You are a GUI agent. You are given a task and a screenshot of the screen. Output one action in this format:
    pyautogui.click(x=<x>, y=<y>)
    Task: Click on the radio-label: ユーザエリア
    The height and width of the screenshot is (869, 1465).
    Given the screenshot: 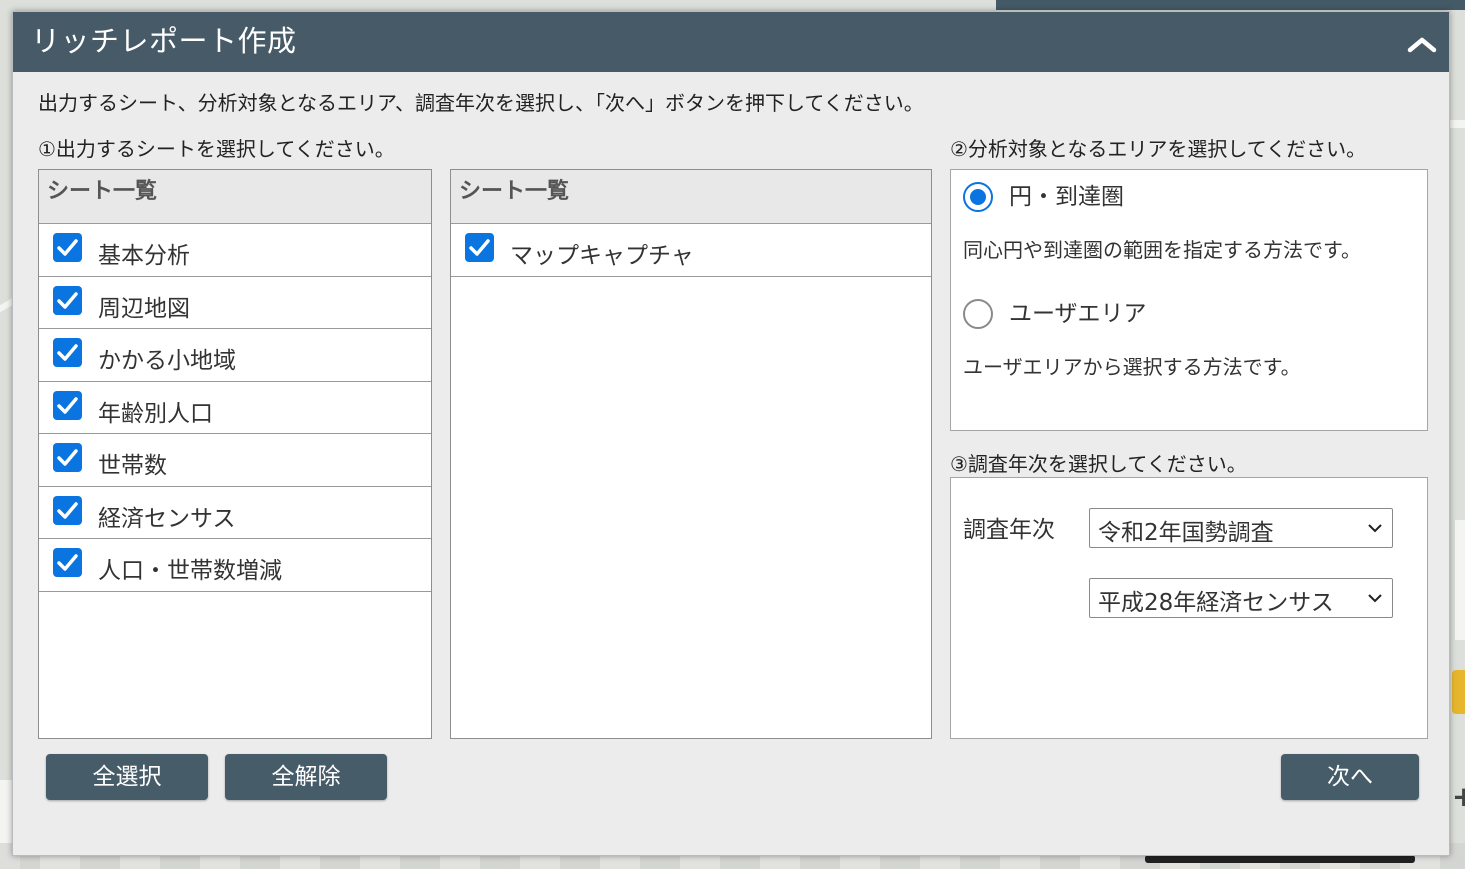 What is the action you would take?
    pyautogui.click(x=1078, y=314)
    